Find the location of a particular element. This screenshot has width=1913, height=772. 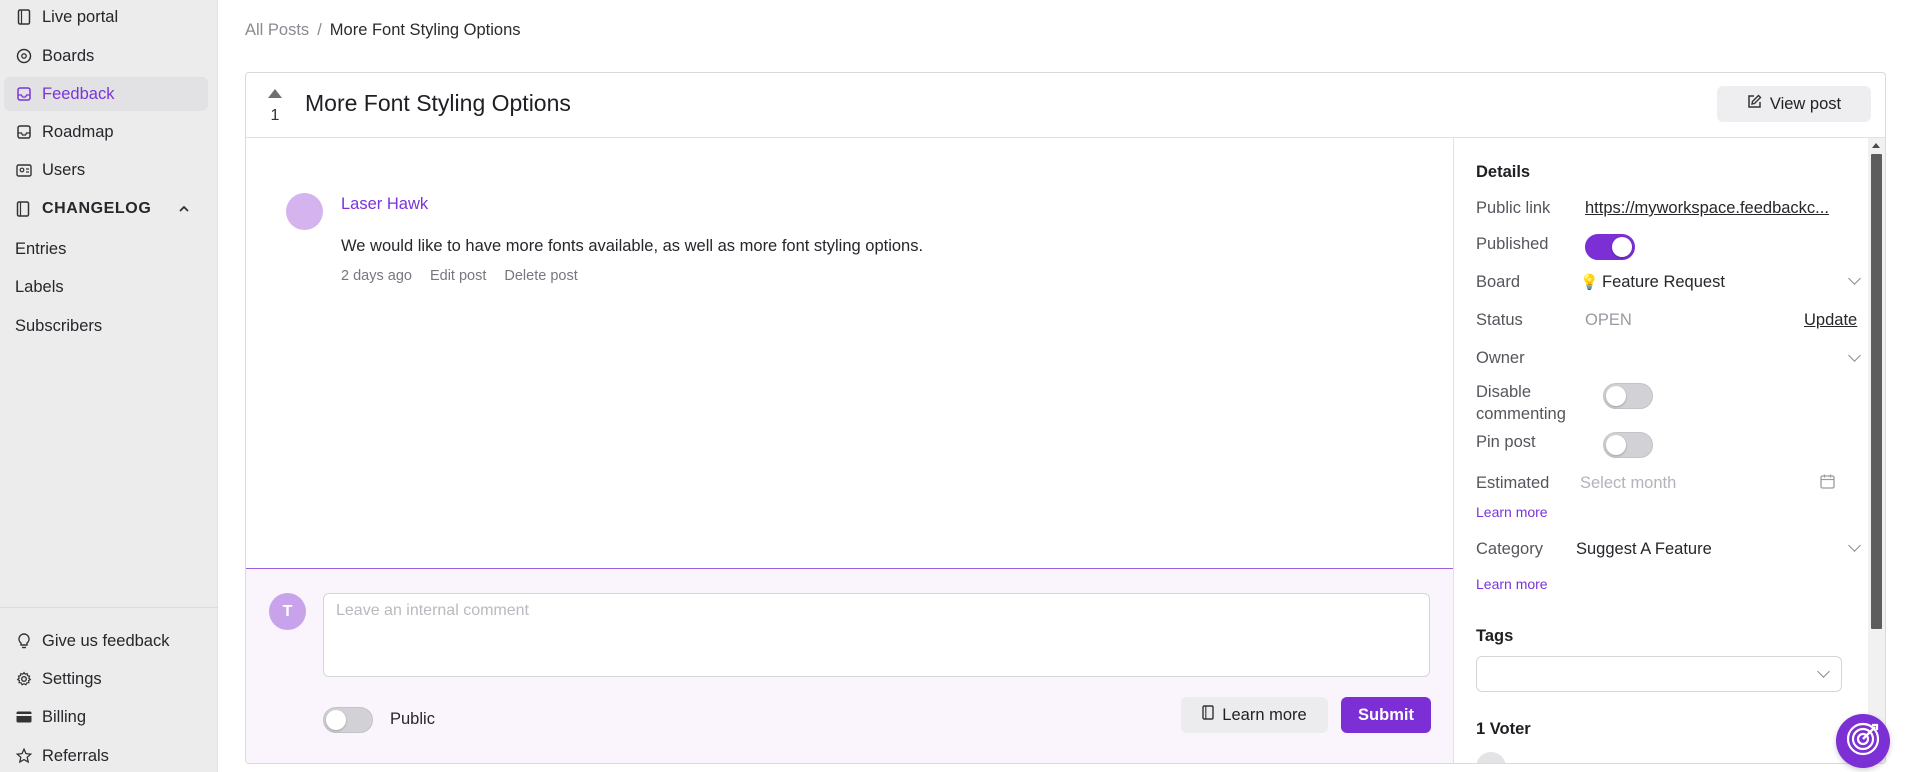

sidebar-item-label: Roadmap is located at coordinates (78, 131).